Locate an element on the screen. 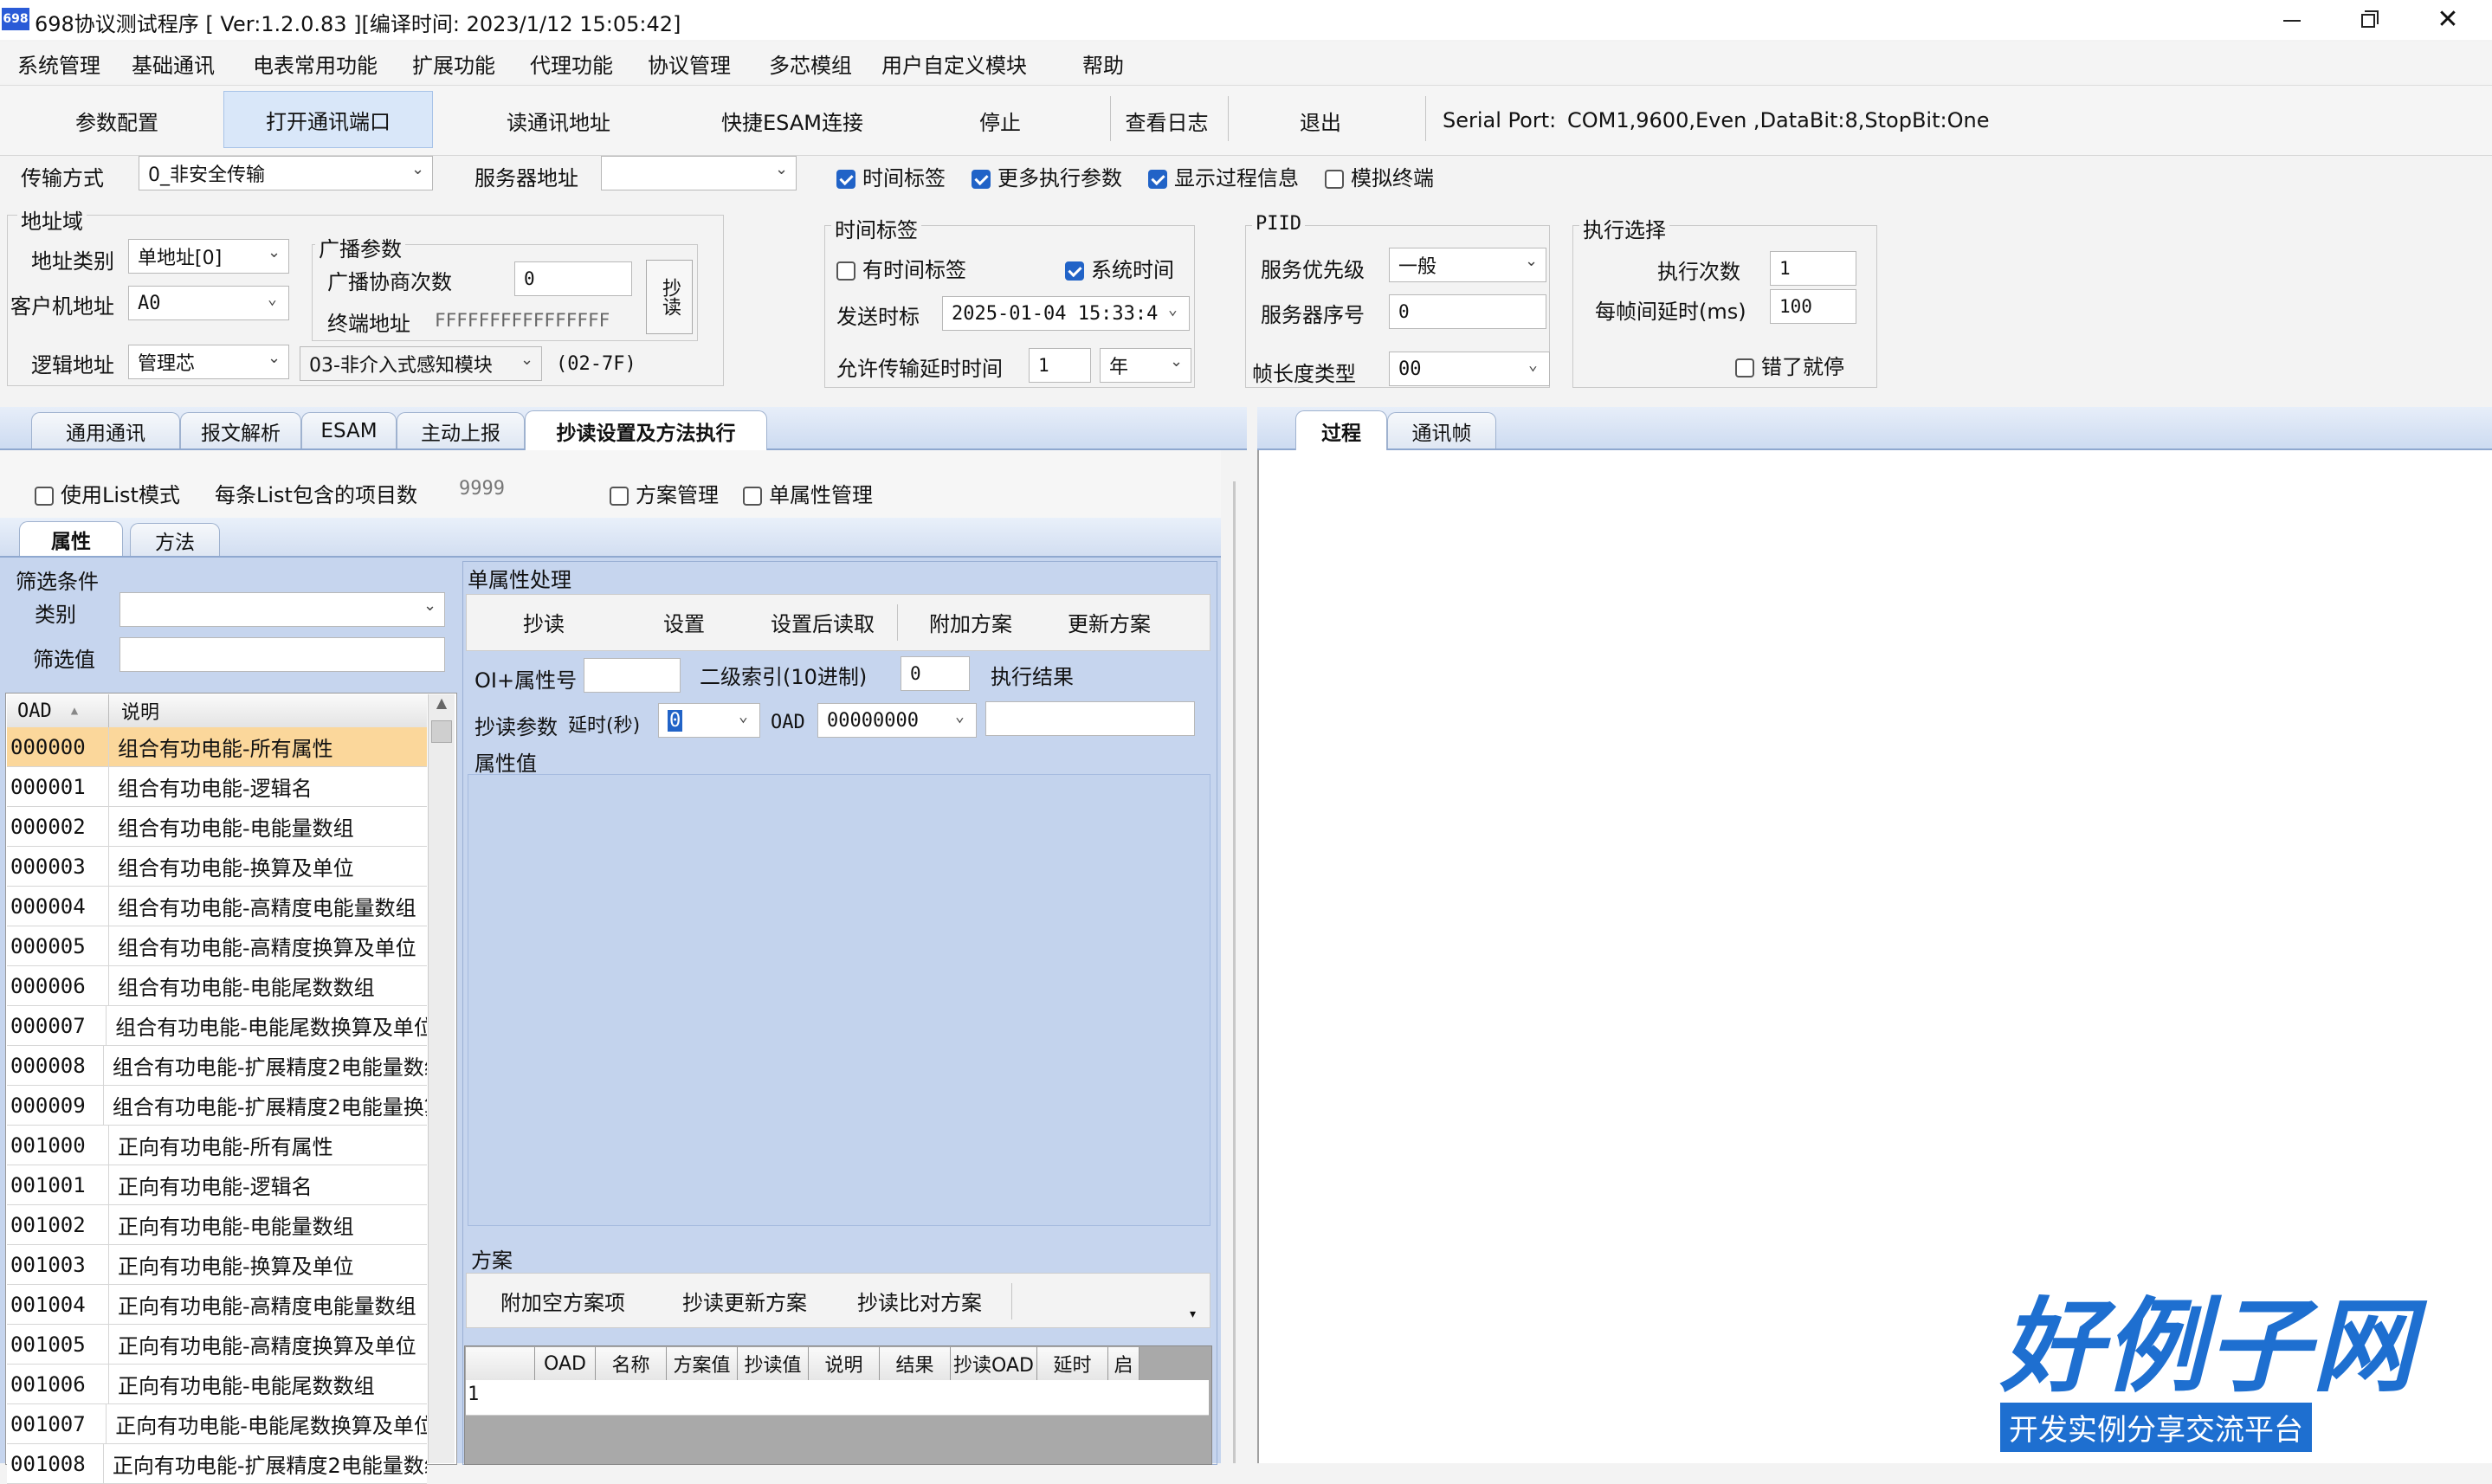 Image resolution: width=2492 pixels, height=1484 pixels. close-icon: ✕ is located at coordinates (2447, 19).